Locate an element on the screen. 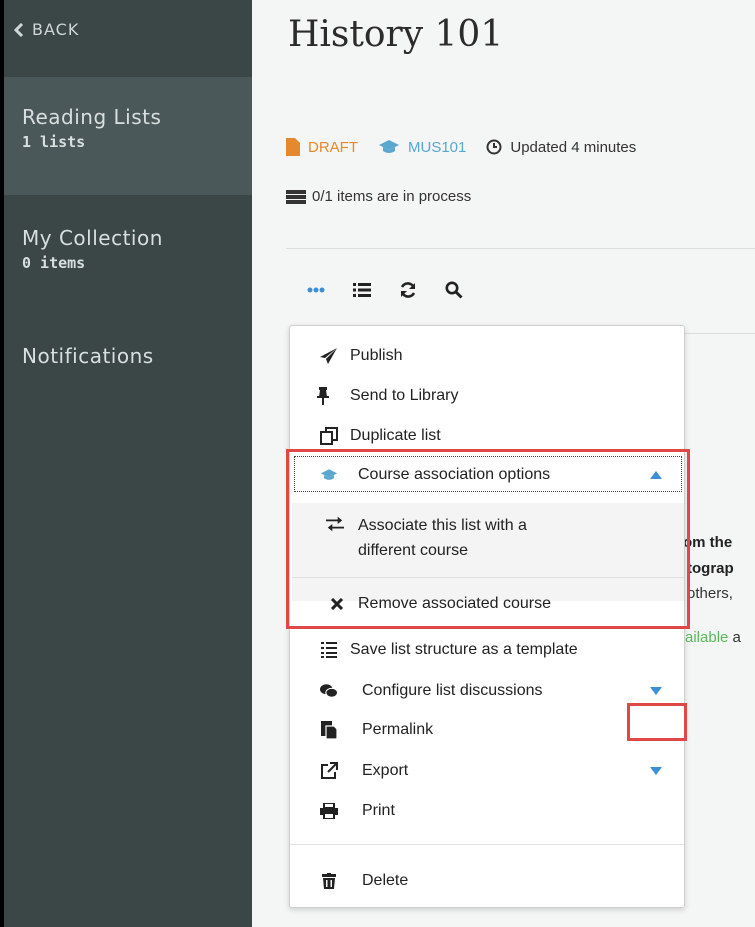 The height and width of the screenshot is (927, 755). process-status: 0/1 items are in process is located at coordinates (378, 196).